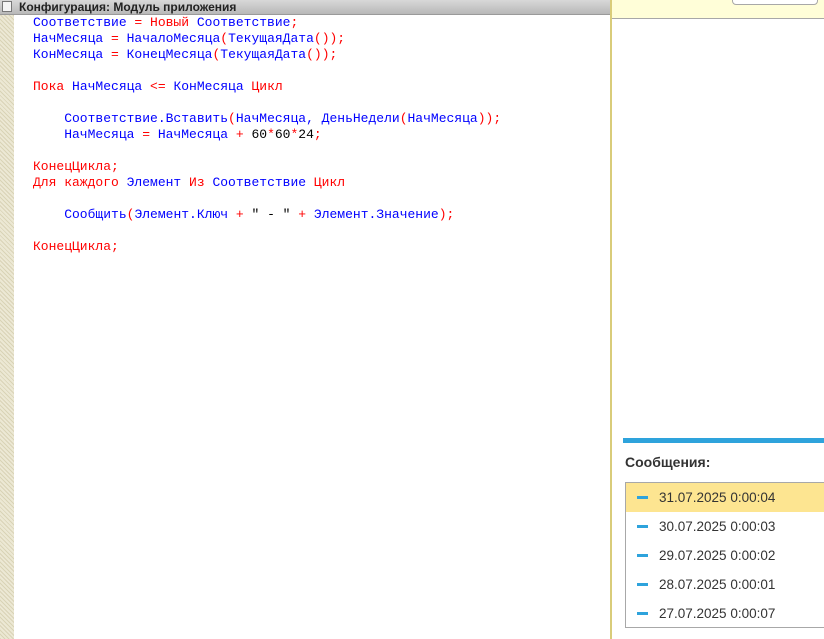  Describe the element at coordinates (7, 6) in the screenshot. I see `module-icon` at that location.